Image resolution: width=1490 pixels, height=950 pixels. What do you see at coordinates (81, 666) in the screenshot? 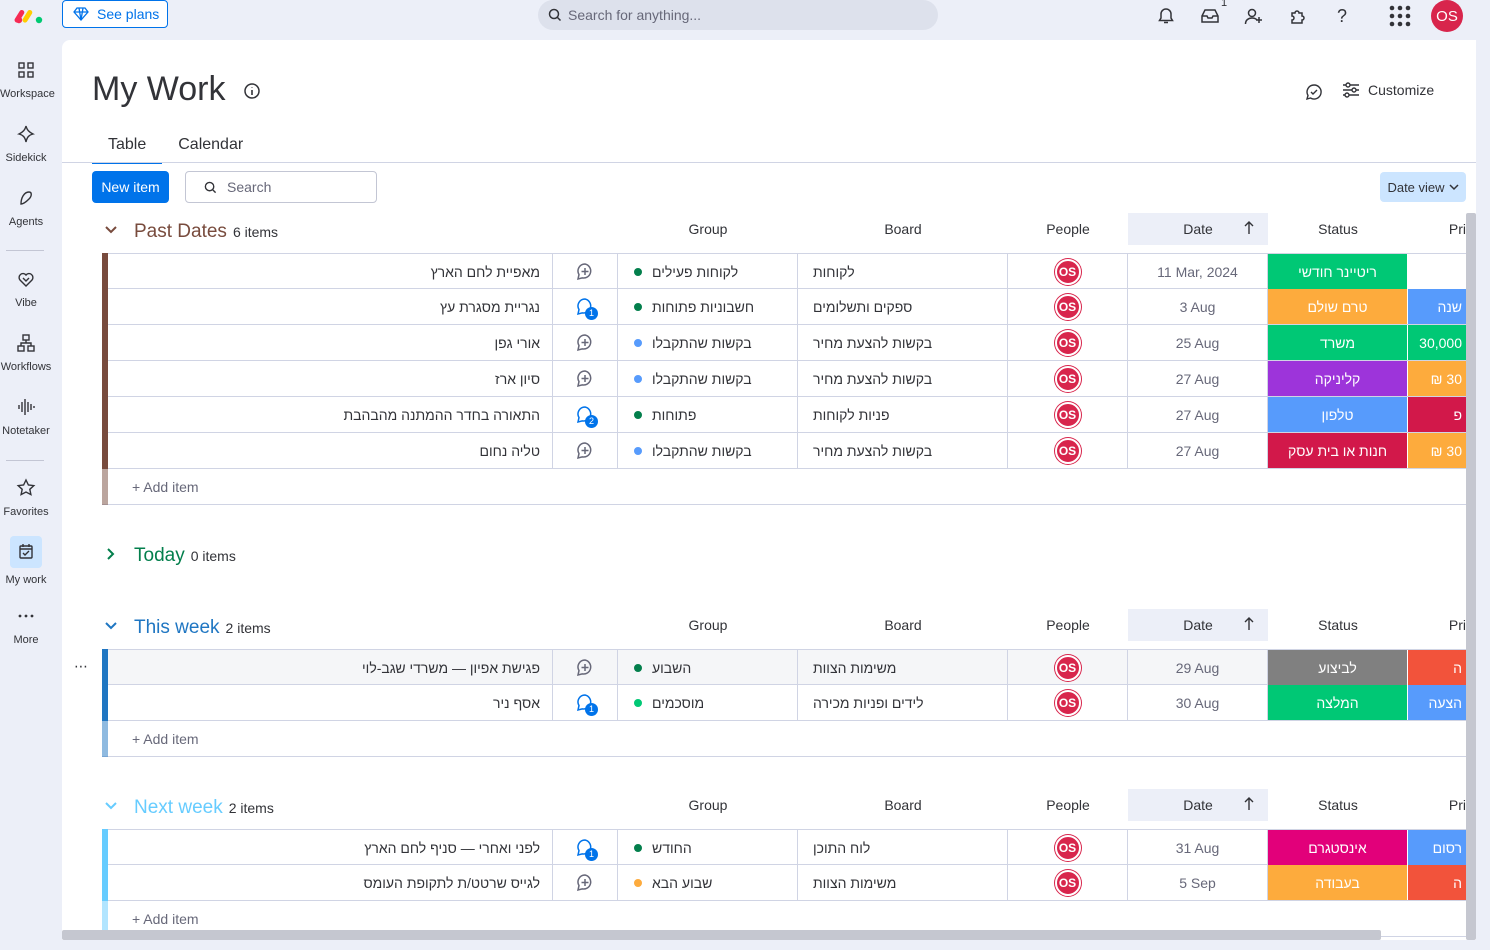
I see `row-menu-icon: ⋯` at bounding box center [81, 666].